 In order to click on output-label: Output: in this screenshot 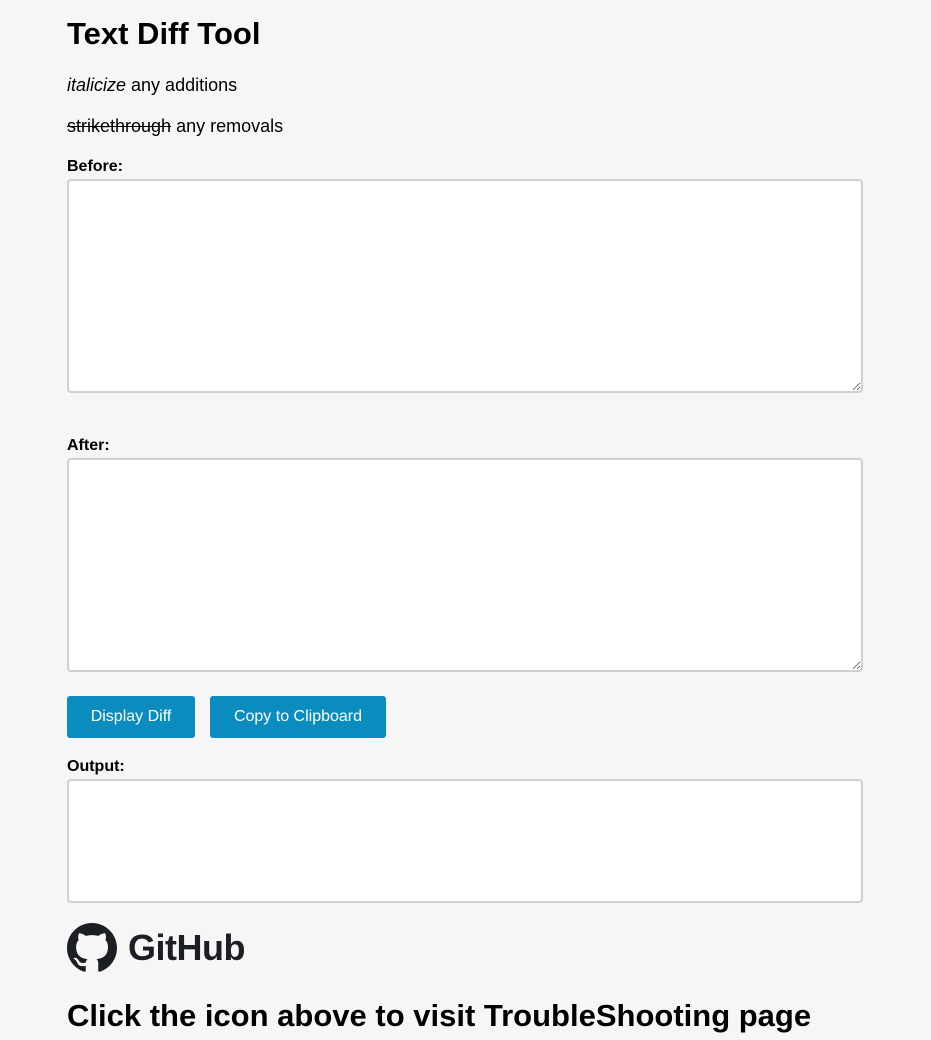, I will do `click(96, 766)`.